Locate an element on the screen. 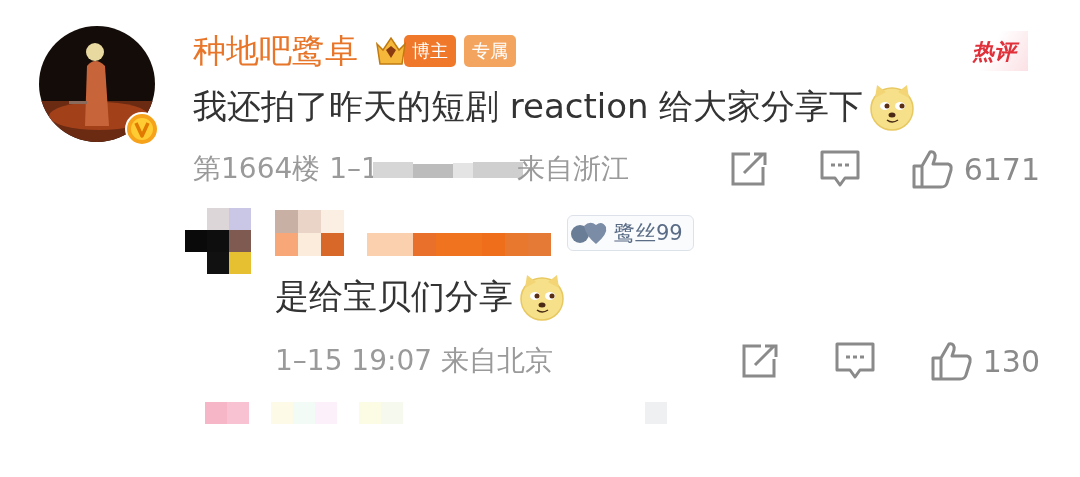 The height and width of the screenshot is (477, 1080). reply-text: 是给宝贝们分享 is located at coordinates (394, 296).